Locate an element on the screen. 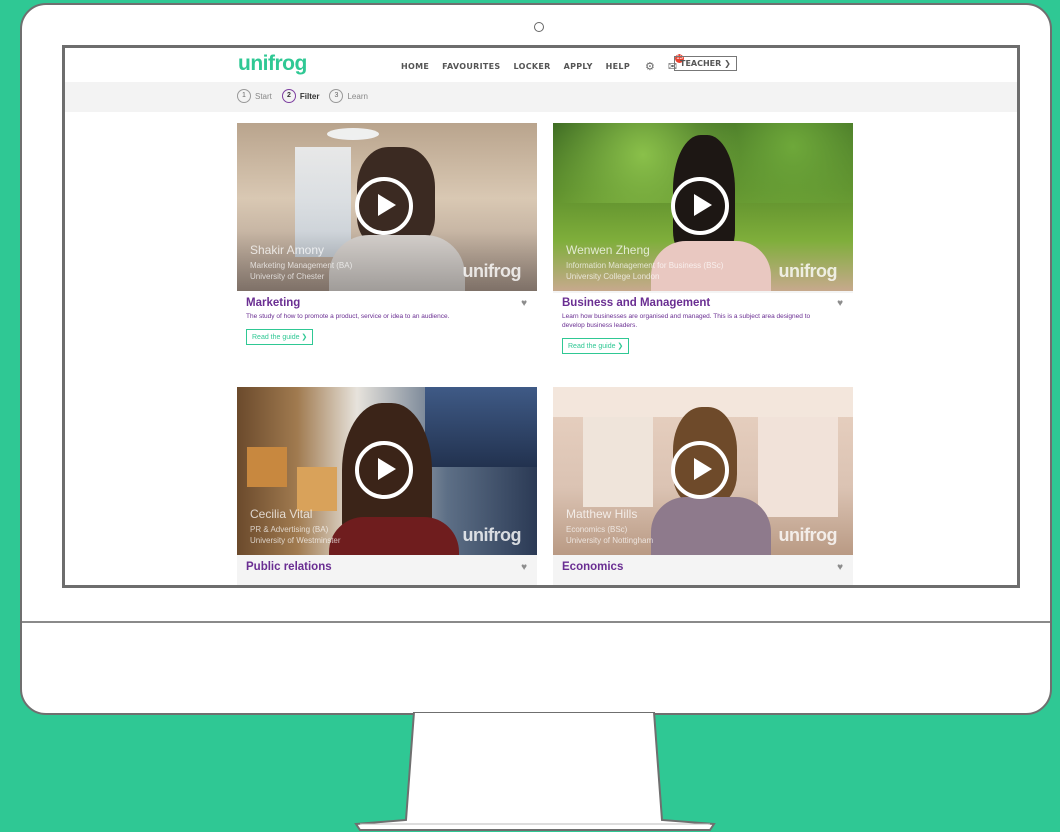  step-number: 1 is located at coordinates (244, 96).